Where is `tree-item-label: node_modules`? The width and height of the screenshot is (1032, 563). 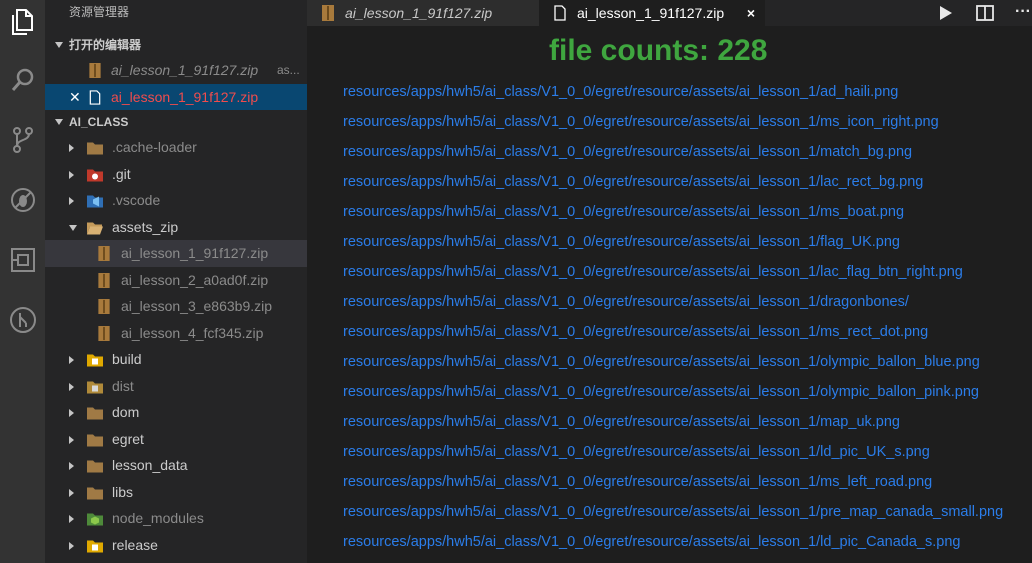 tree-item-label: node_modules is located at coordinates (158, 518).